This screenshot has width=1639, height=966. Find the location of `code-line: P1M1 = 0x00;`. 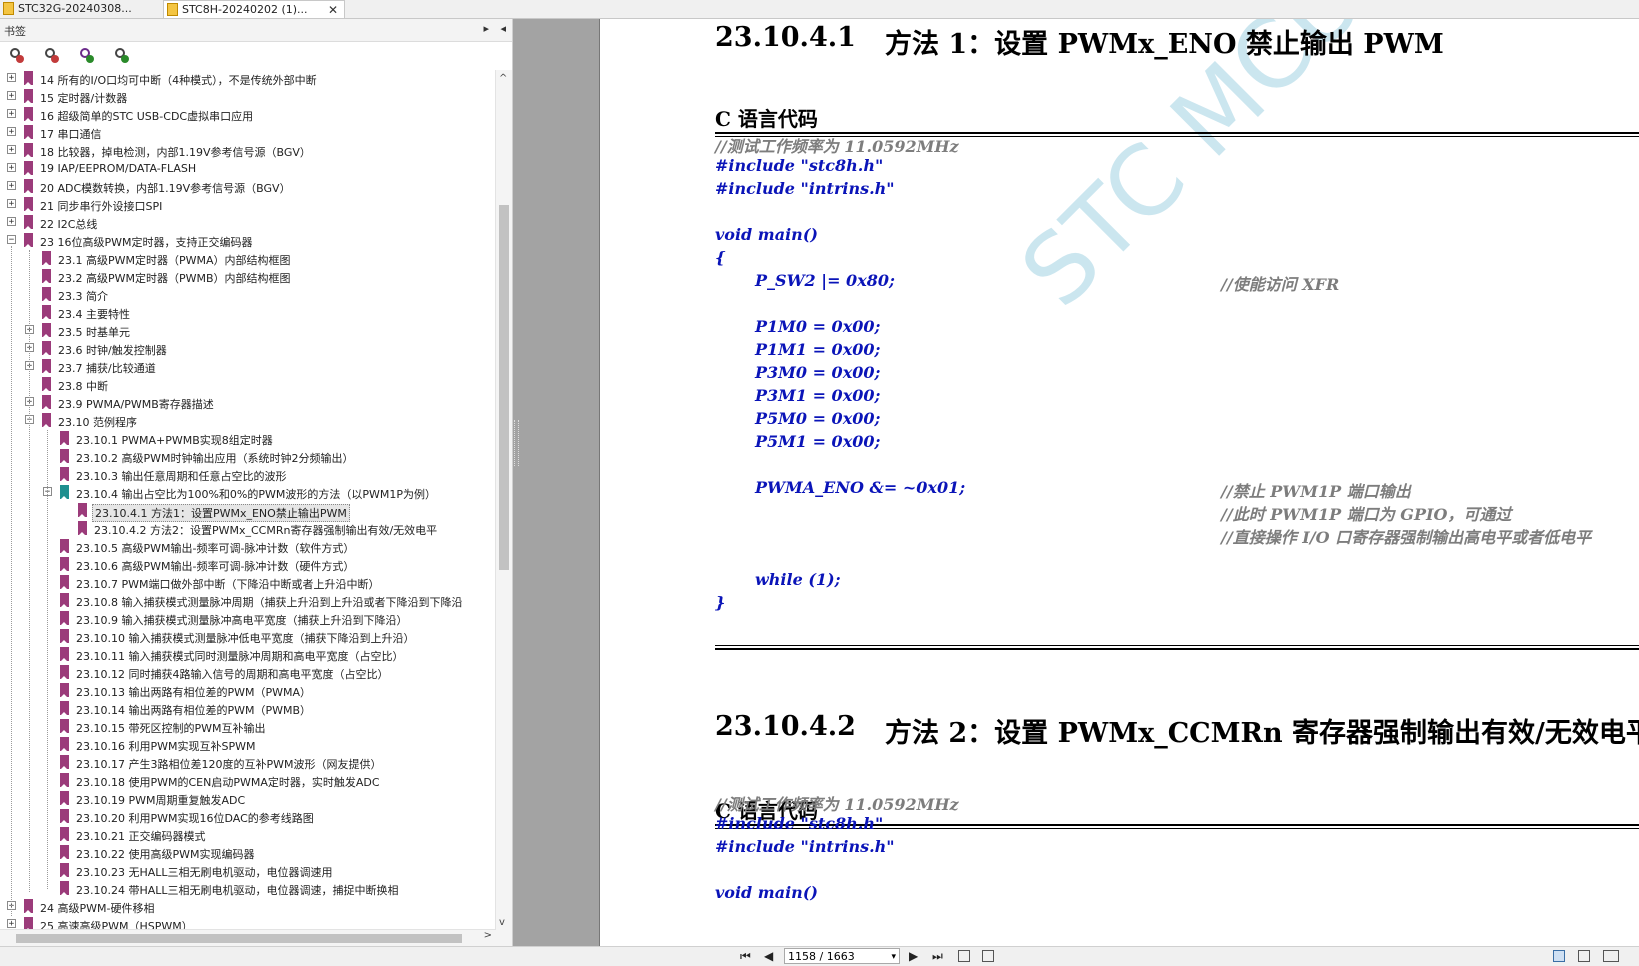

code-line: P1M1 = 0x00; is located at coordinates (818, 349).